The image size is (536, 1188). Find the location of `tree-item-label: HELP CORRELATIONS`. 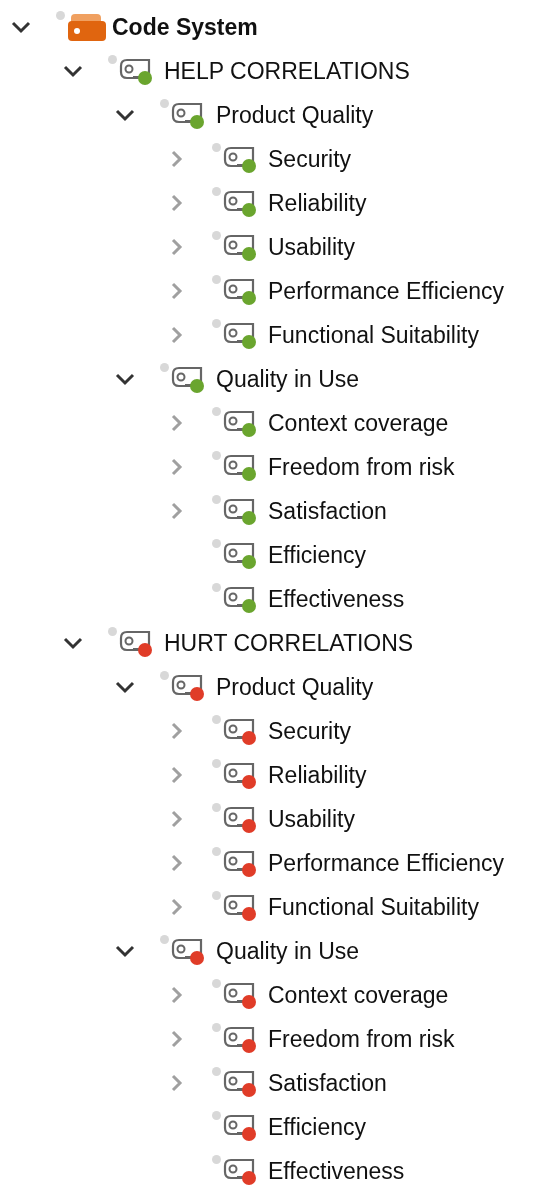

tree-item-label: HELP CORRELATIONS is located at coordinates (287, 71).